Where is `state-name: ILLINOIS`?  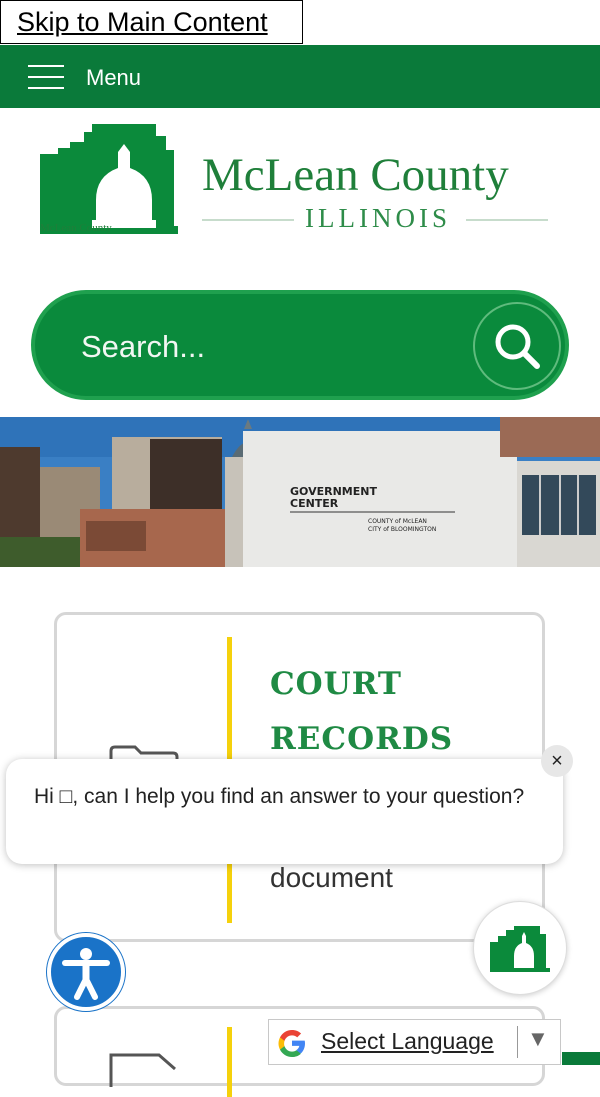 state-name: ILLINOIS is located at coordinates (378, 218).